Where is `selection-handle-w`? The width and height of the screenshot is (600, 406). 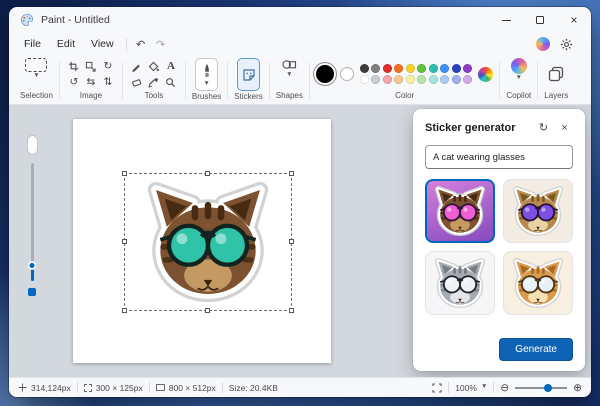 selection-handle-w is located at coordinates (124, 241).